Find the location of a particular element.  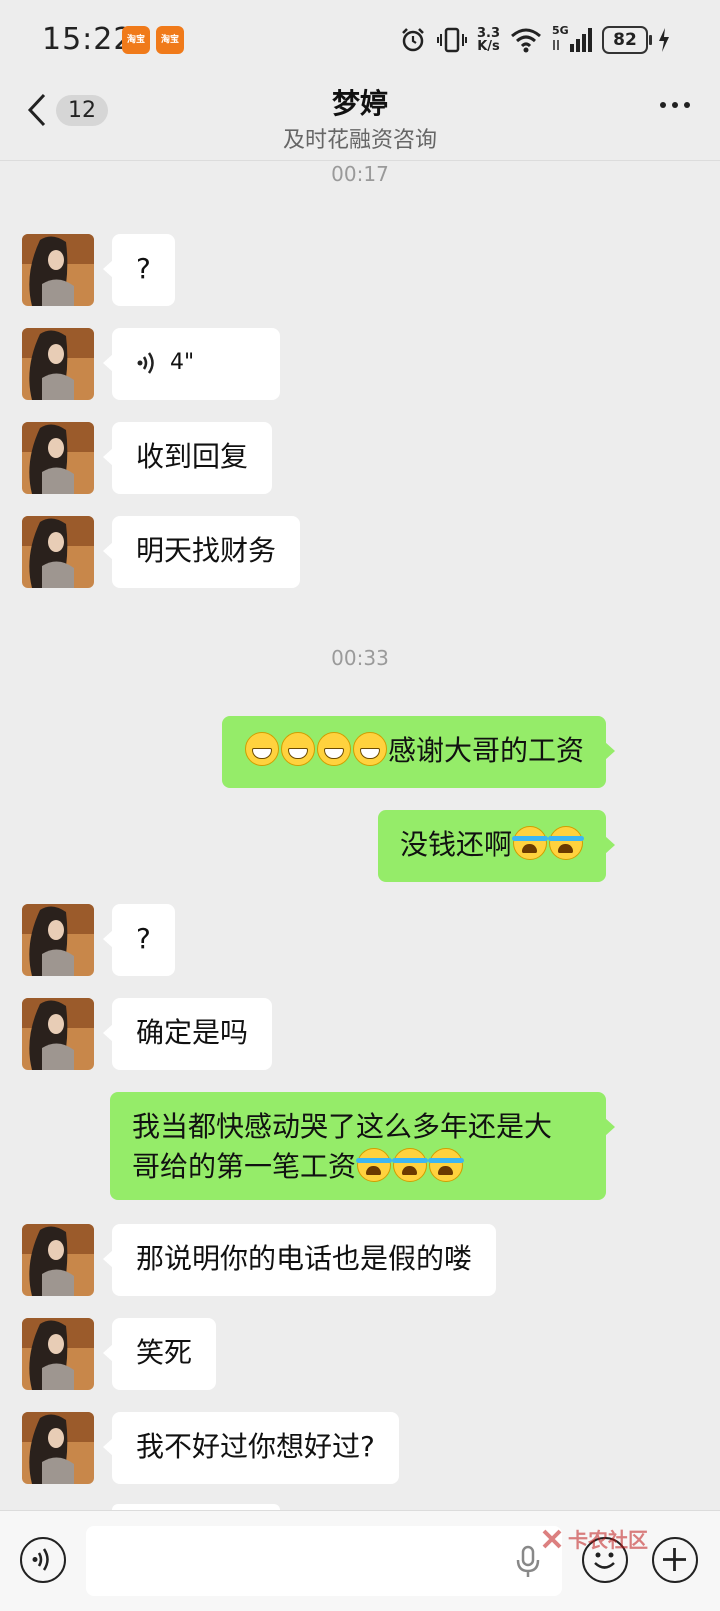

status-bar: 15:22 淘宝 淘宝 3.3 K/s 5G 82 is located at coordinates (360, 40).